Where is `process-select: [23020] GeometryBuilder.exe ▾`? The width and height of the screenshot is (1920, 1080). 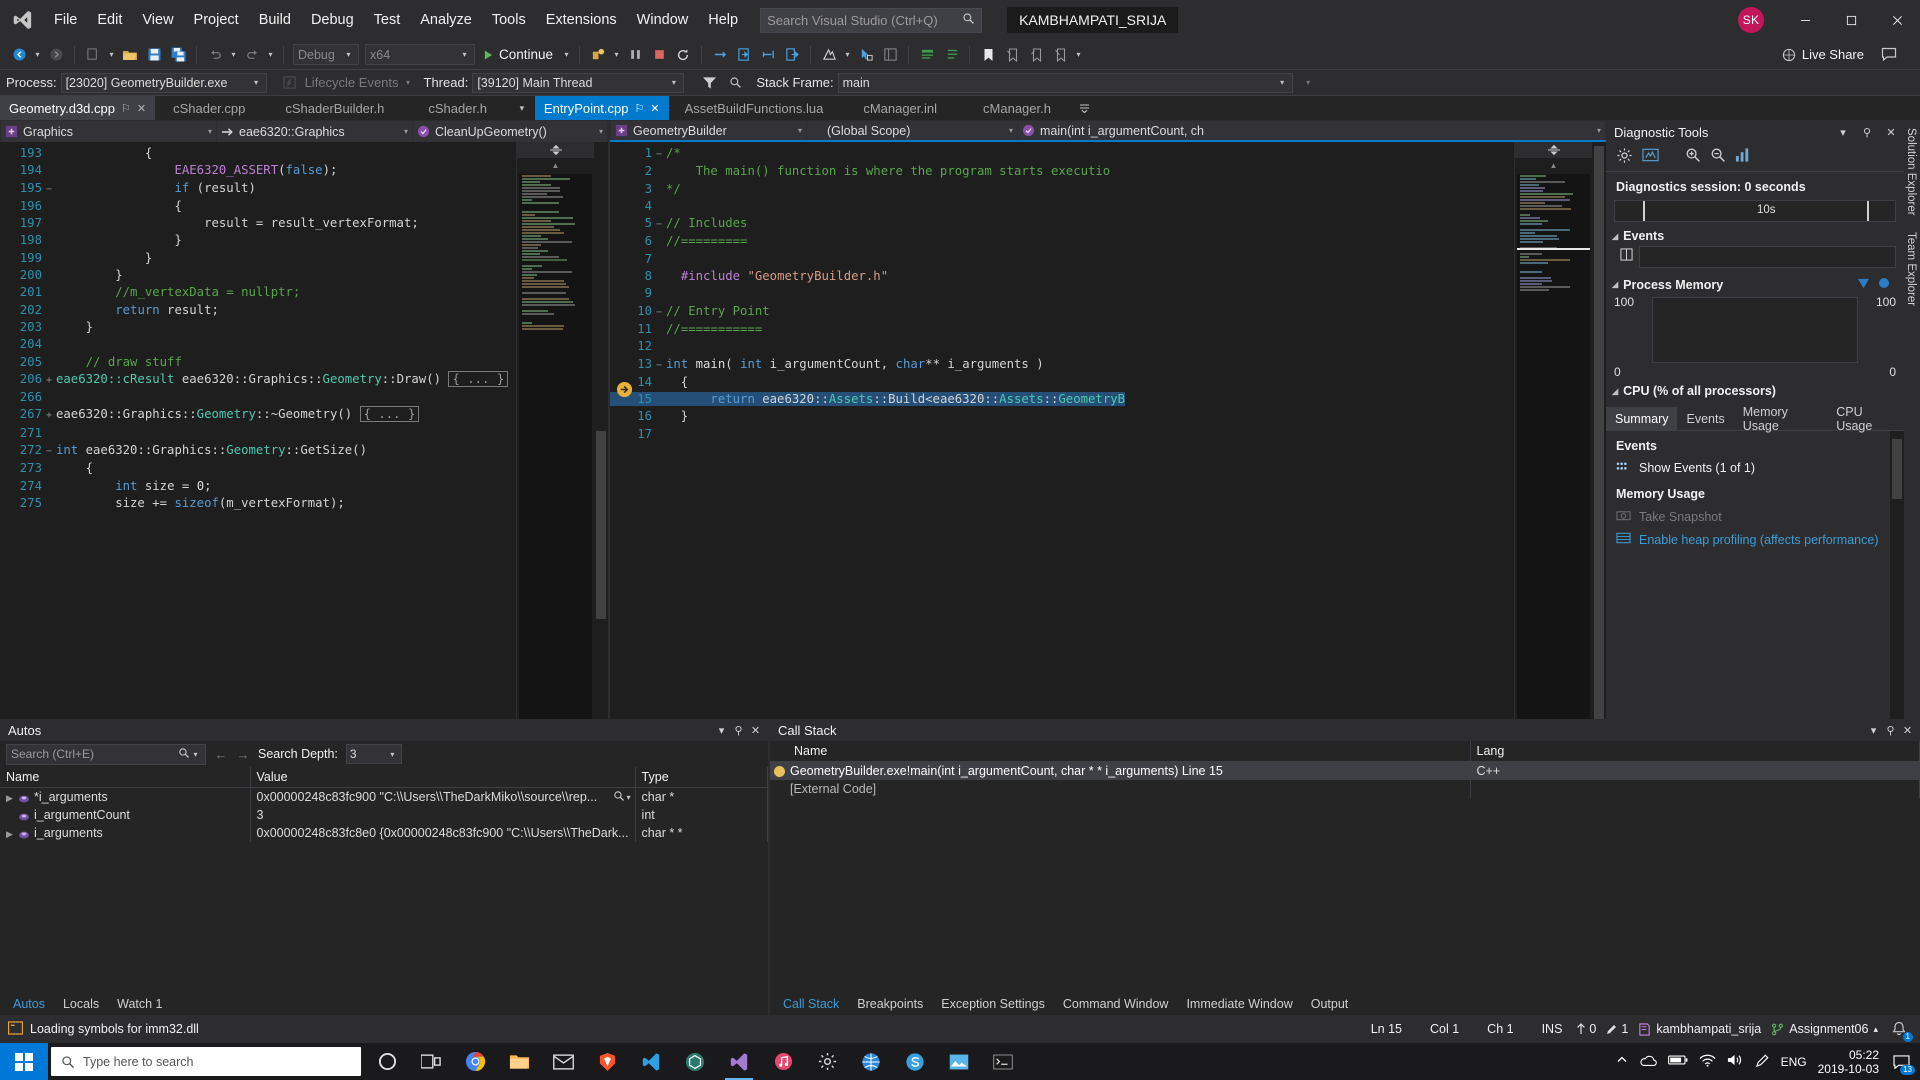 process-select: [23020] GeometryBuilder.exe ▾ is located at coordinates (163, 82).